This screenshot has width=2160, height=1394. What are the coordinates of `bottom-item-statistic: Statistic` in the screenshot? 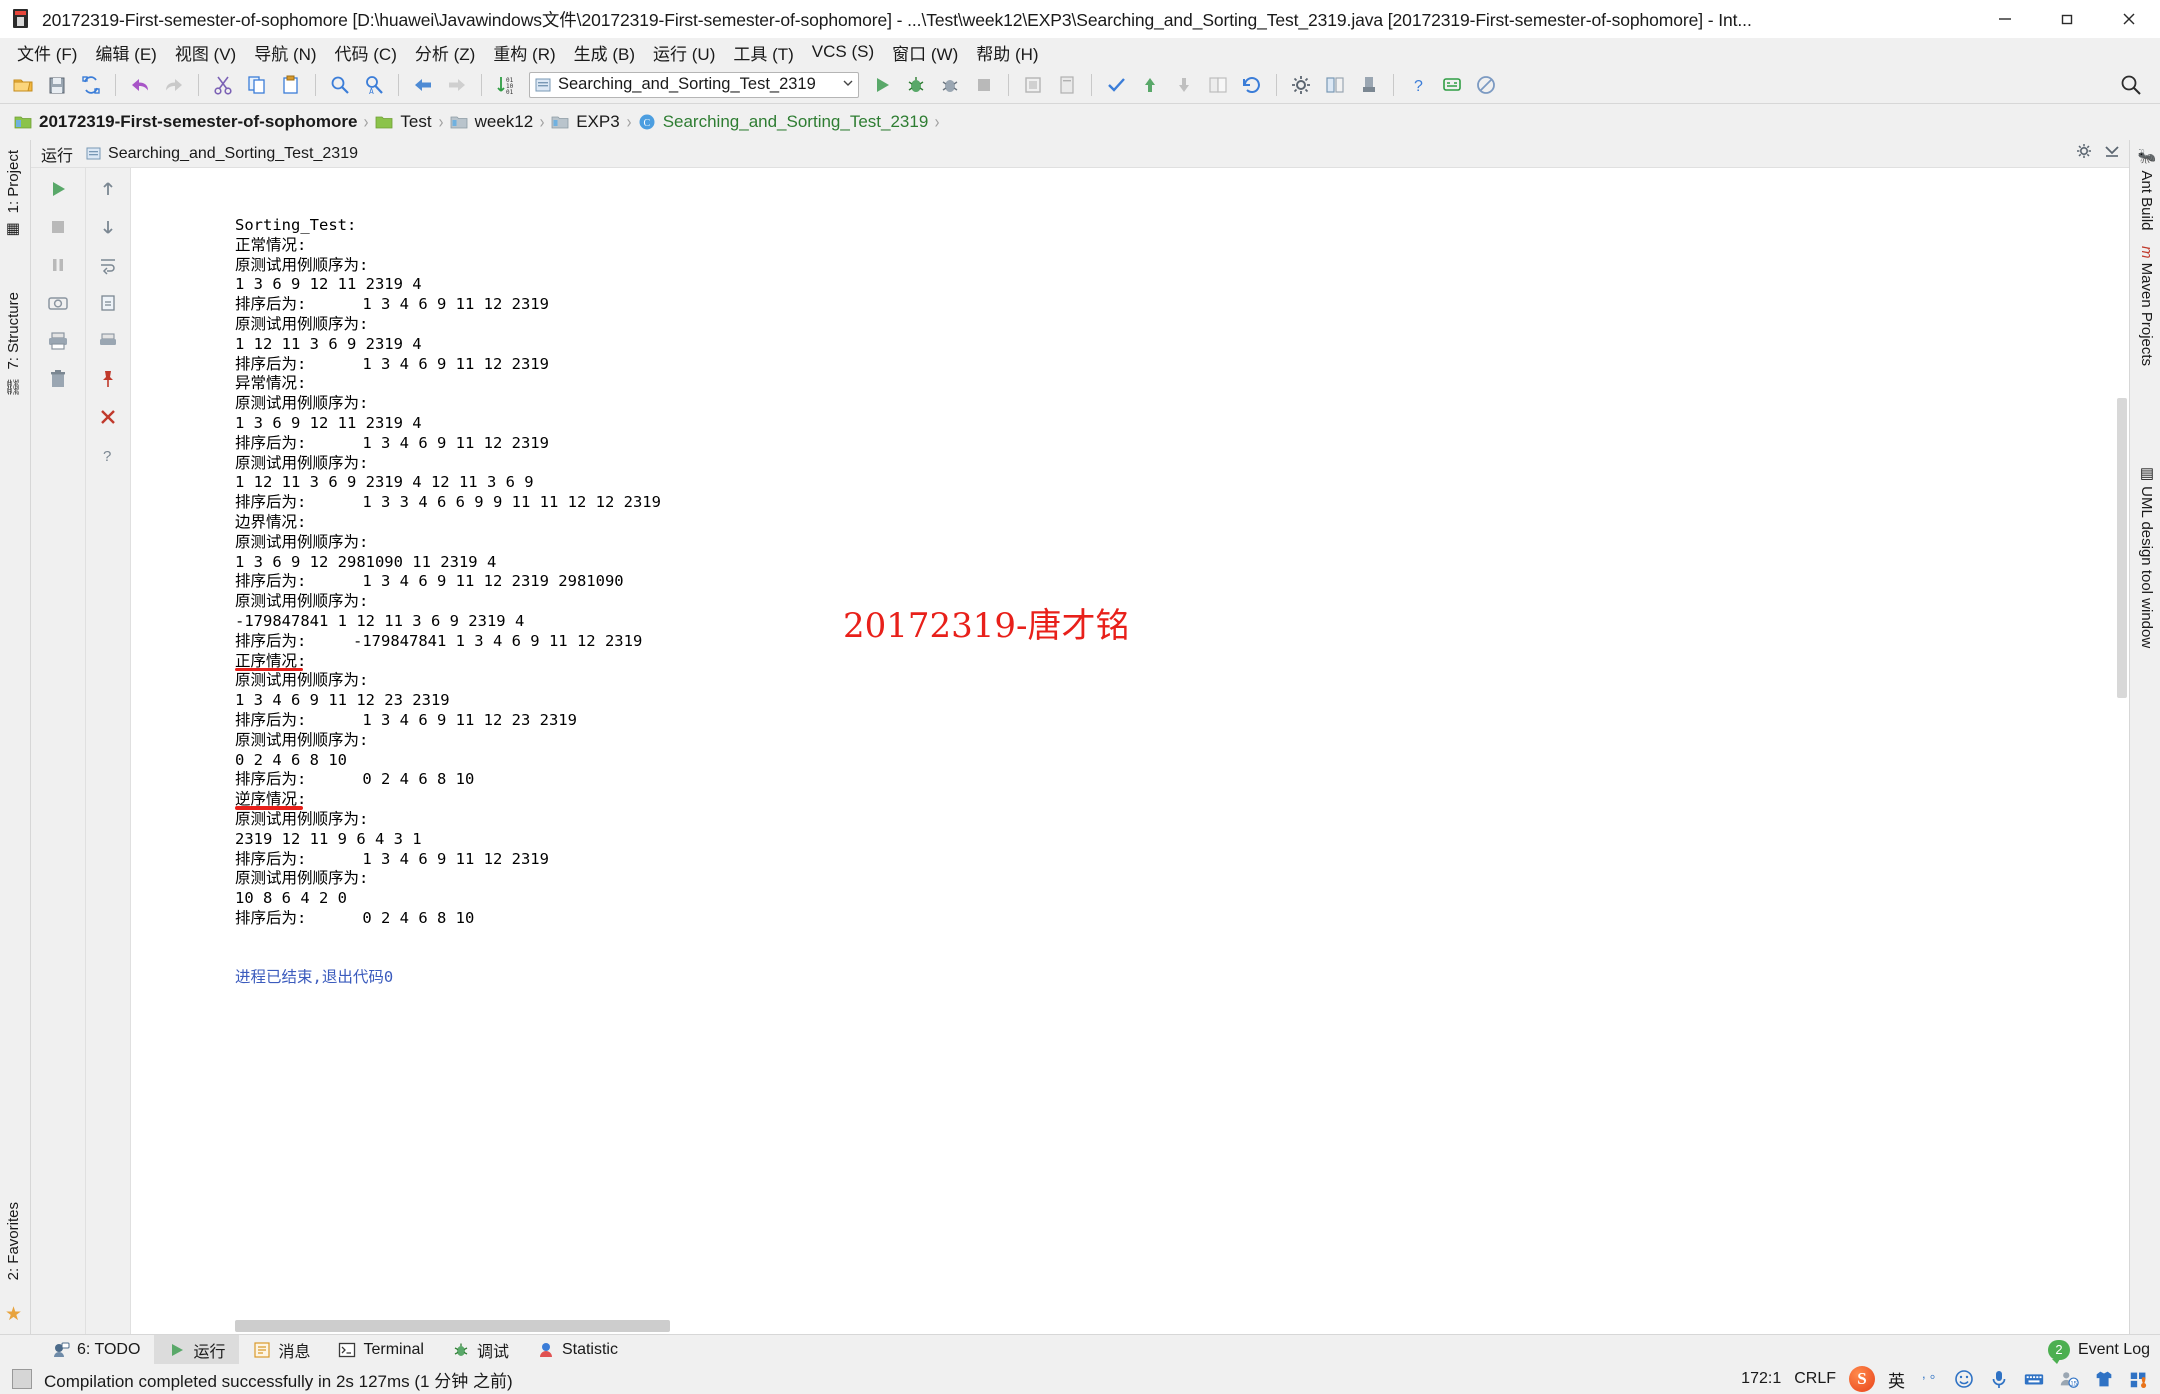 It's located at (577, 1350).